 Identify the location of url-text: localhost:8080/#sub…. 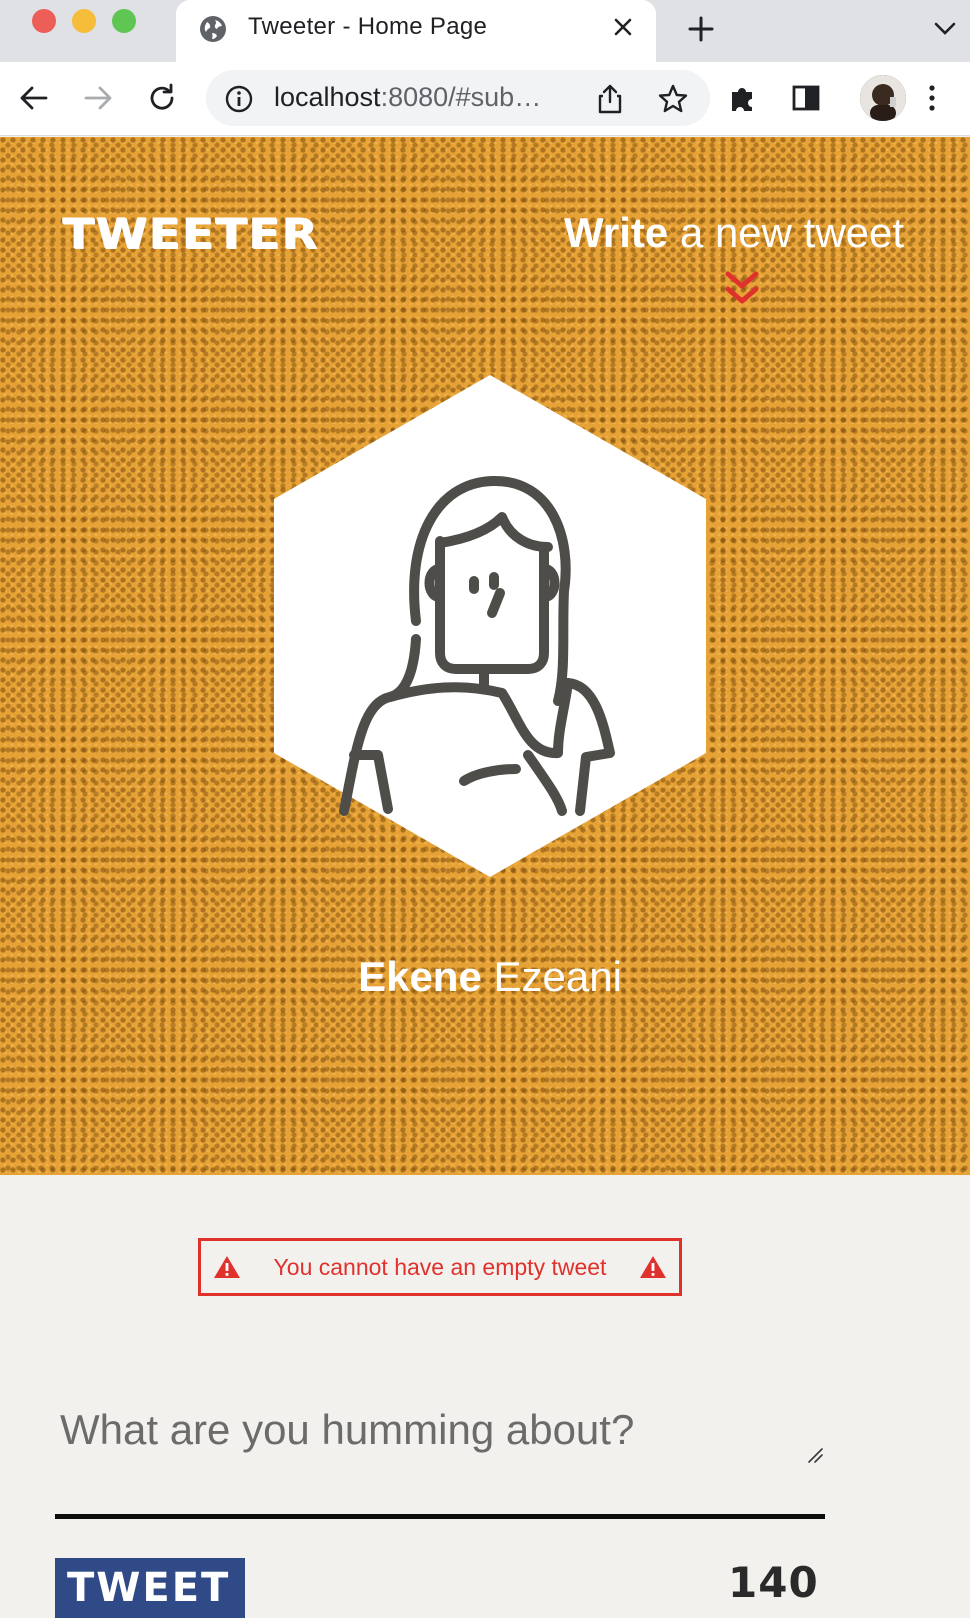
(407, 97).